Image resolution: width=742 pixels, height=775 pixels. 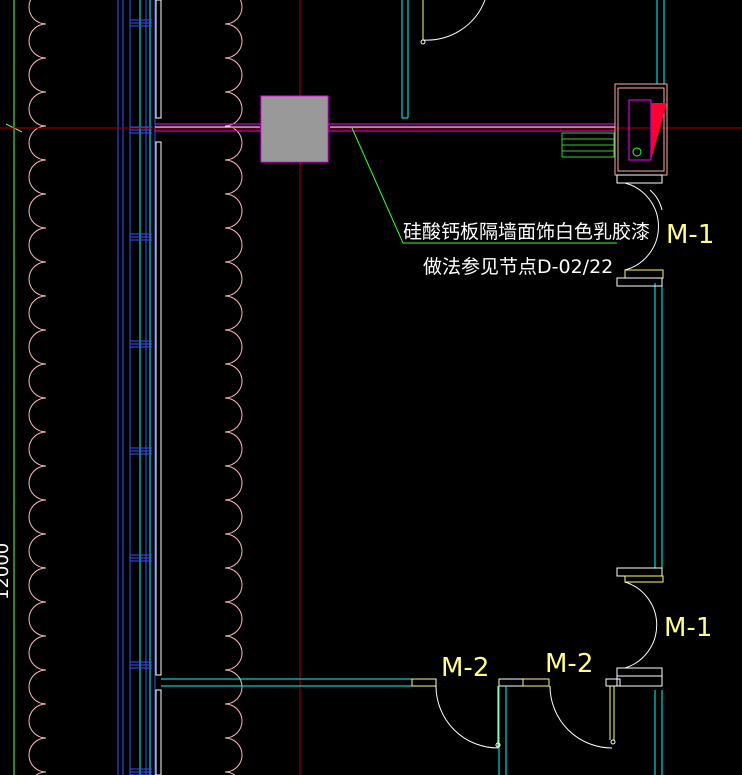 I want to click on structural-column, so click(x=294, y=129).